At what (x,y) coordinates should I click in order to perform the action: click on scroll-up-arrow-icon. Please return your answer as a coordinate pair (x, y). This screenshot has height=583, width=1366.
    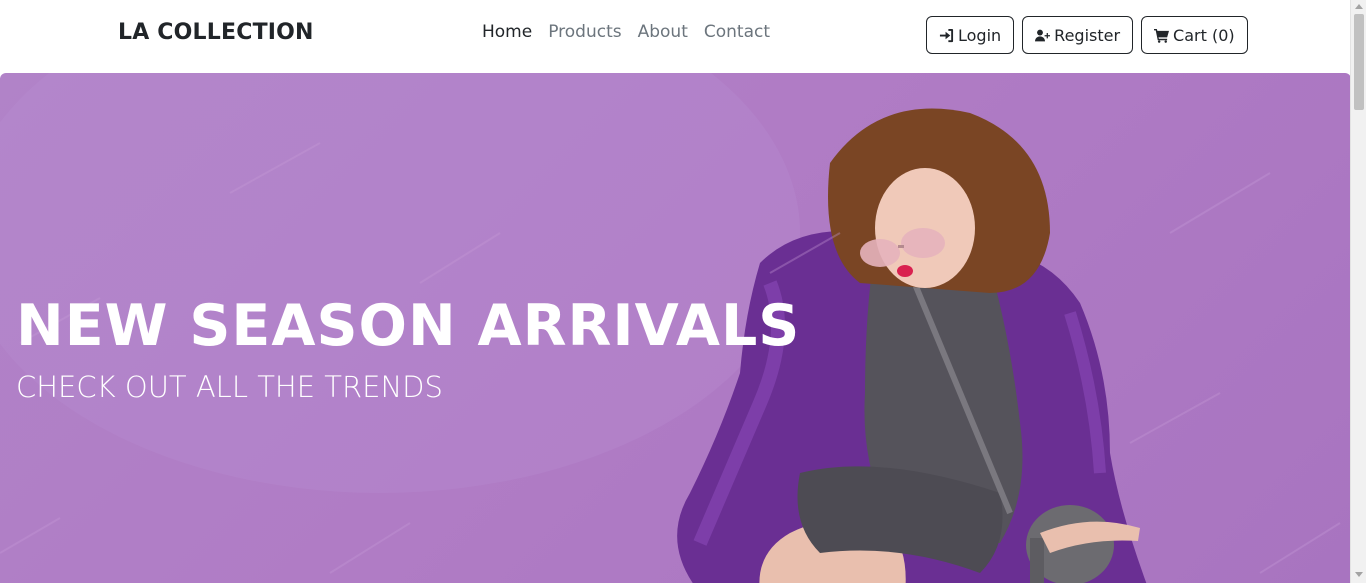
    Looking at the image, I should click on (1359, 6).